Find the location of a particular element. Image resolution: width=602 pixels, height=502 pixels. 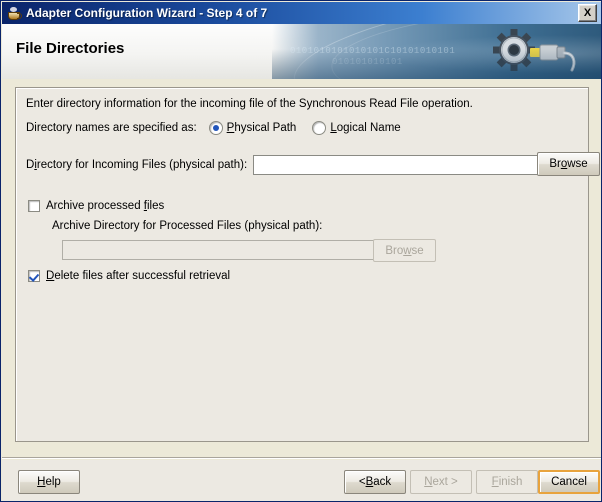

radio-logical-name-text: ogical Name is located at coordinates (368, 128).